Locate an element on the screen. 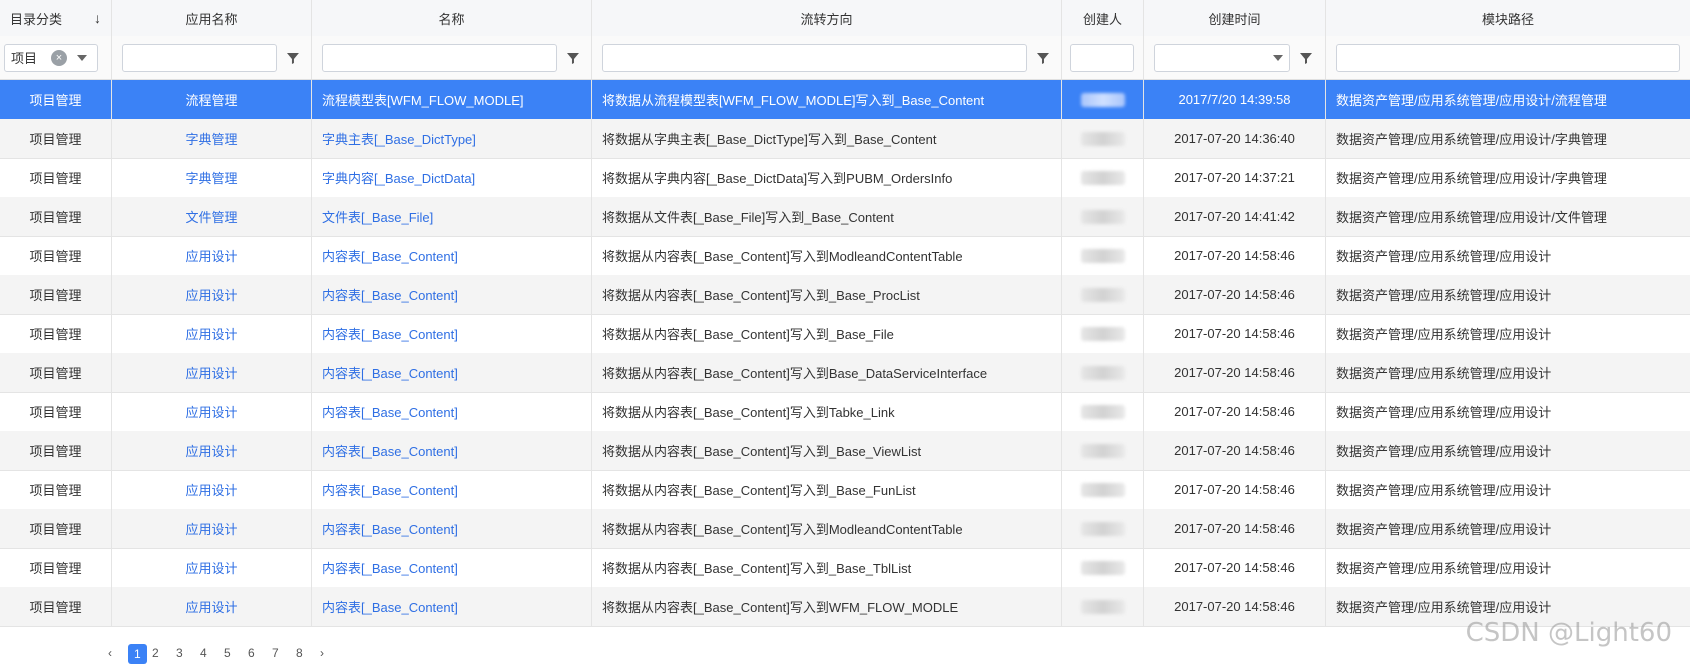 This screenshot has height=664, width=1690. cell-time: 2017-07-20 14:37:21 is located at coordinates (1235, 177).